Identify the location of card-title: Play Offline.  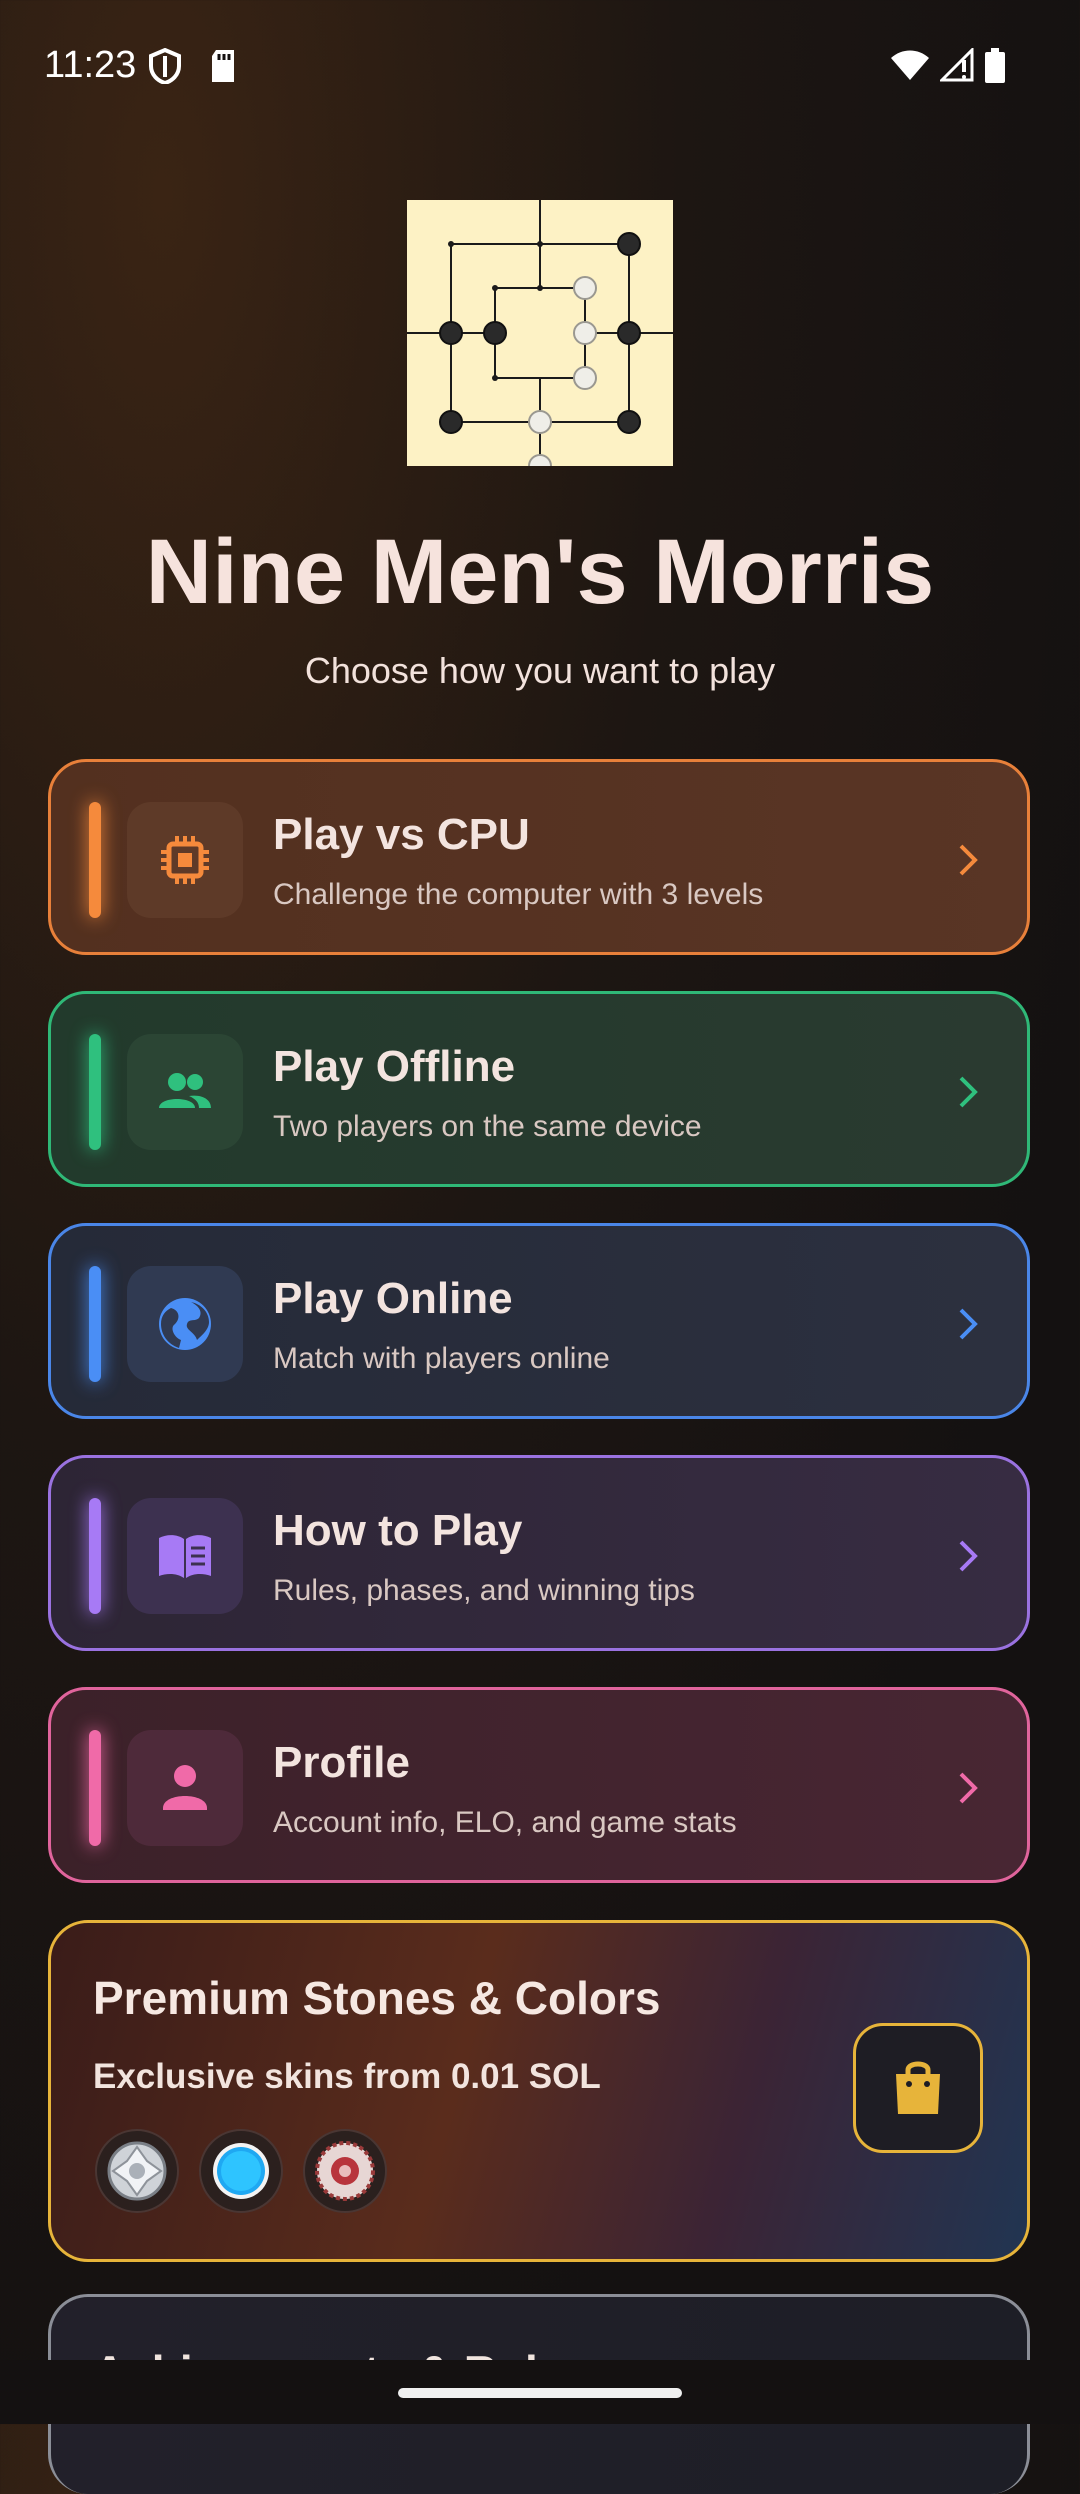
(394, 1066).